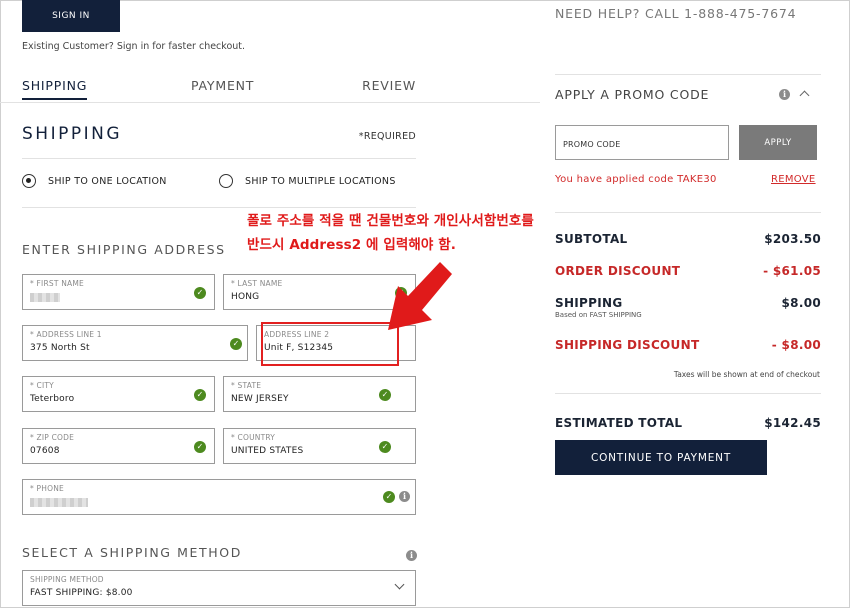 The width and height of the screenshot is (850, 608). Describe the element at coordinates (420, 296) in the screenshot. I see `annotation-arrow-icon` at that location.